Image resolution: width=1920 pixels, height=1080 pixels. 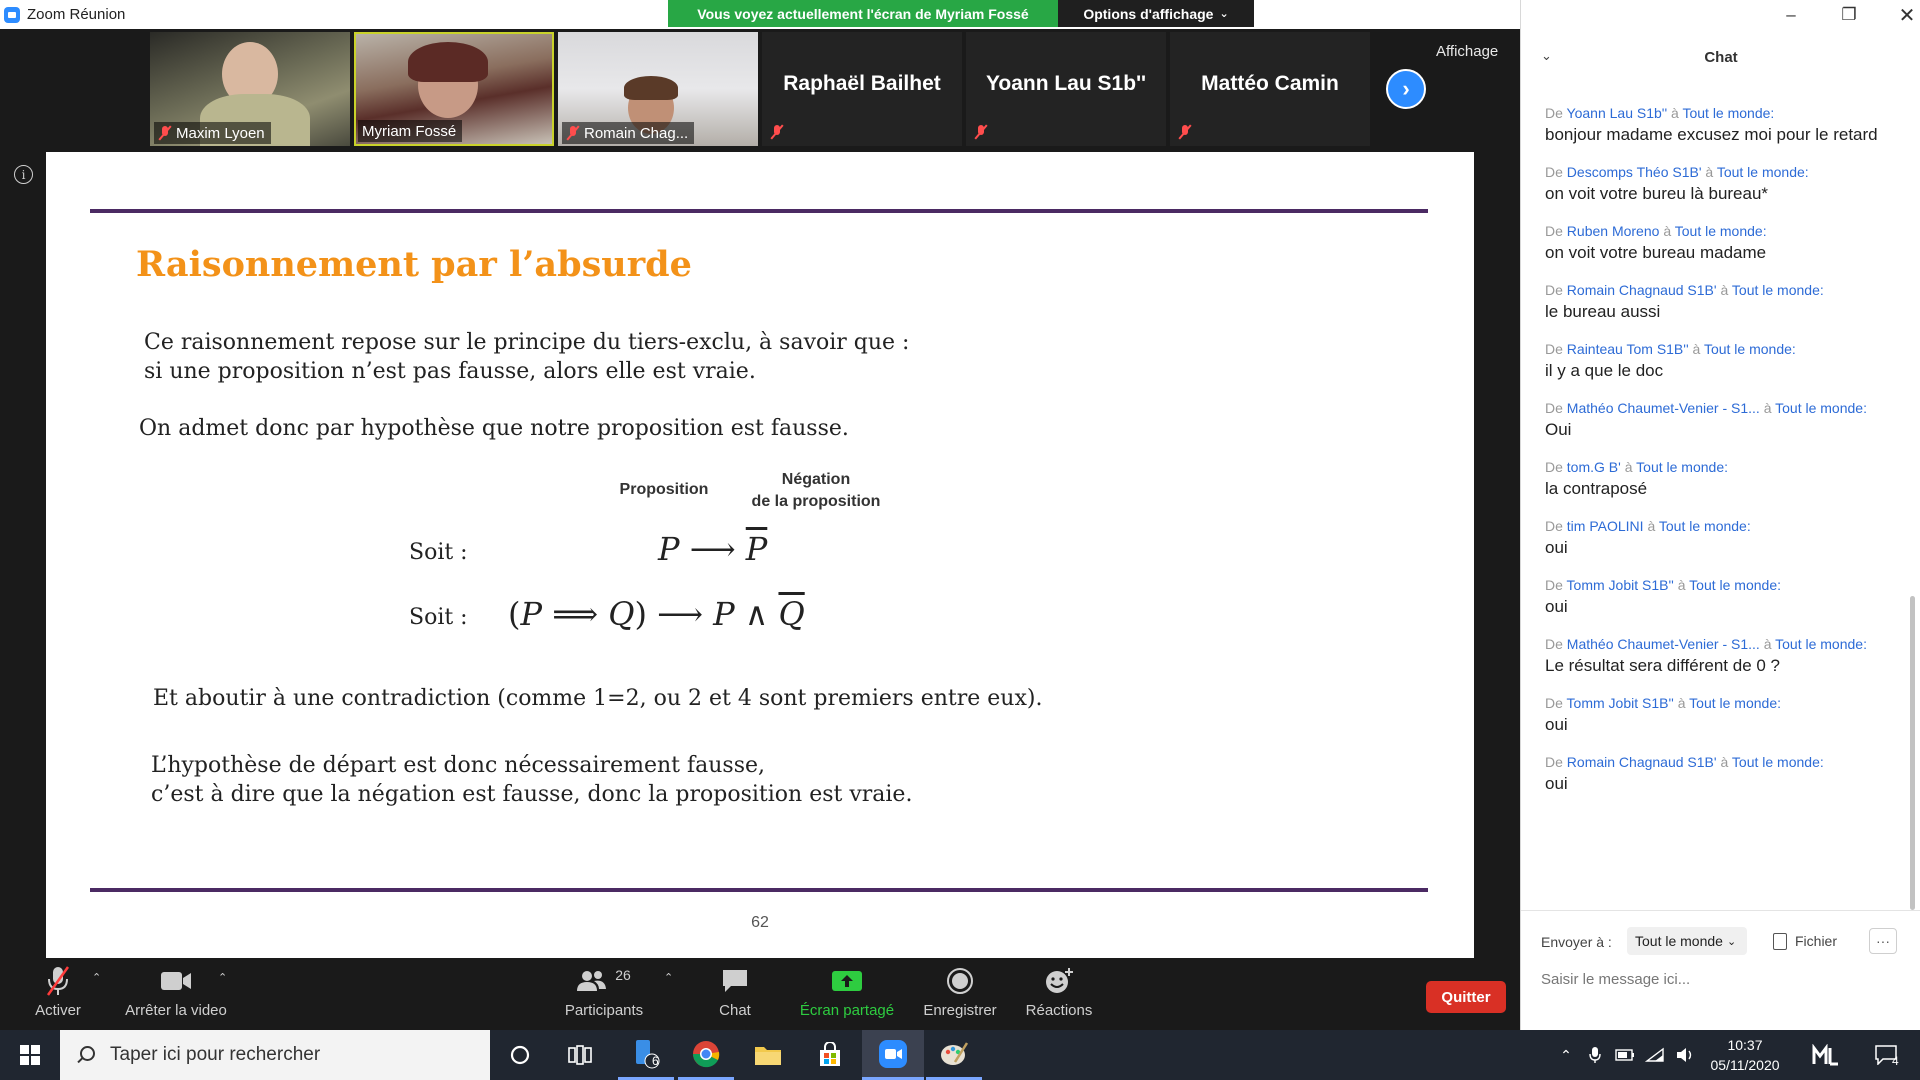 What do you see at coordinates (1655, 1055) in the screenshot?
I see `wifi-icon` at bounding box center [1655, 1055].